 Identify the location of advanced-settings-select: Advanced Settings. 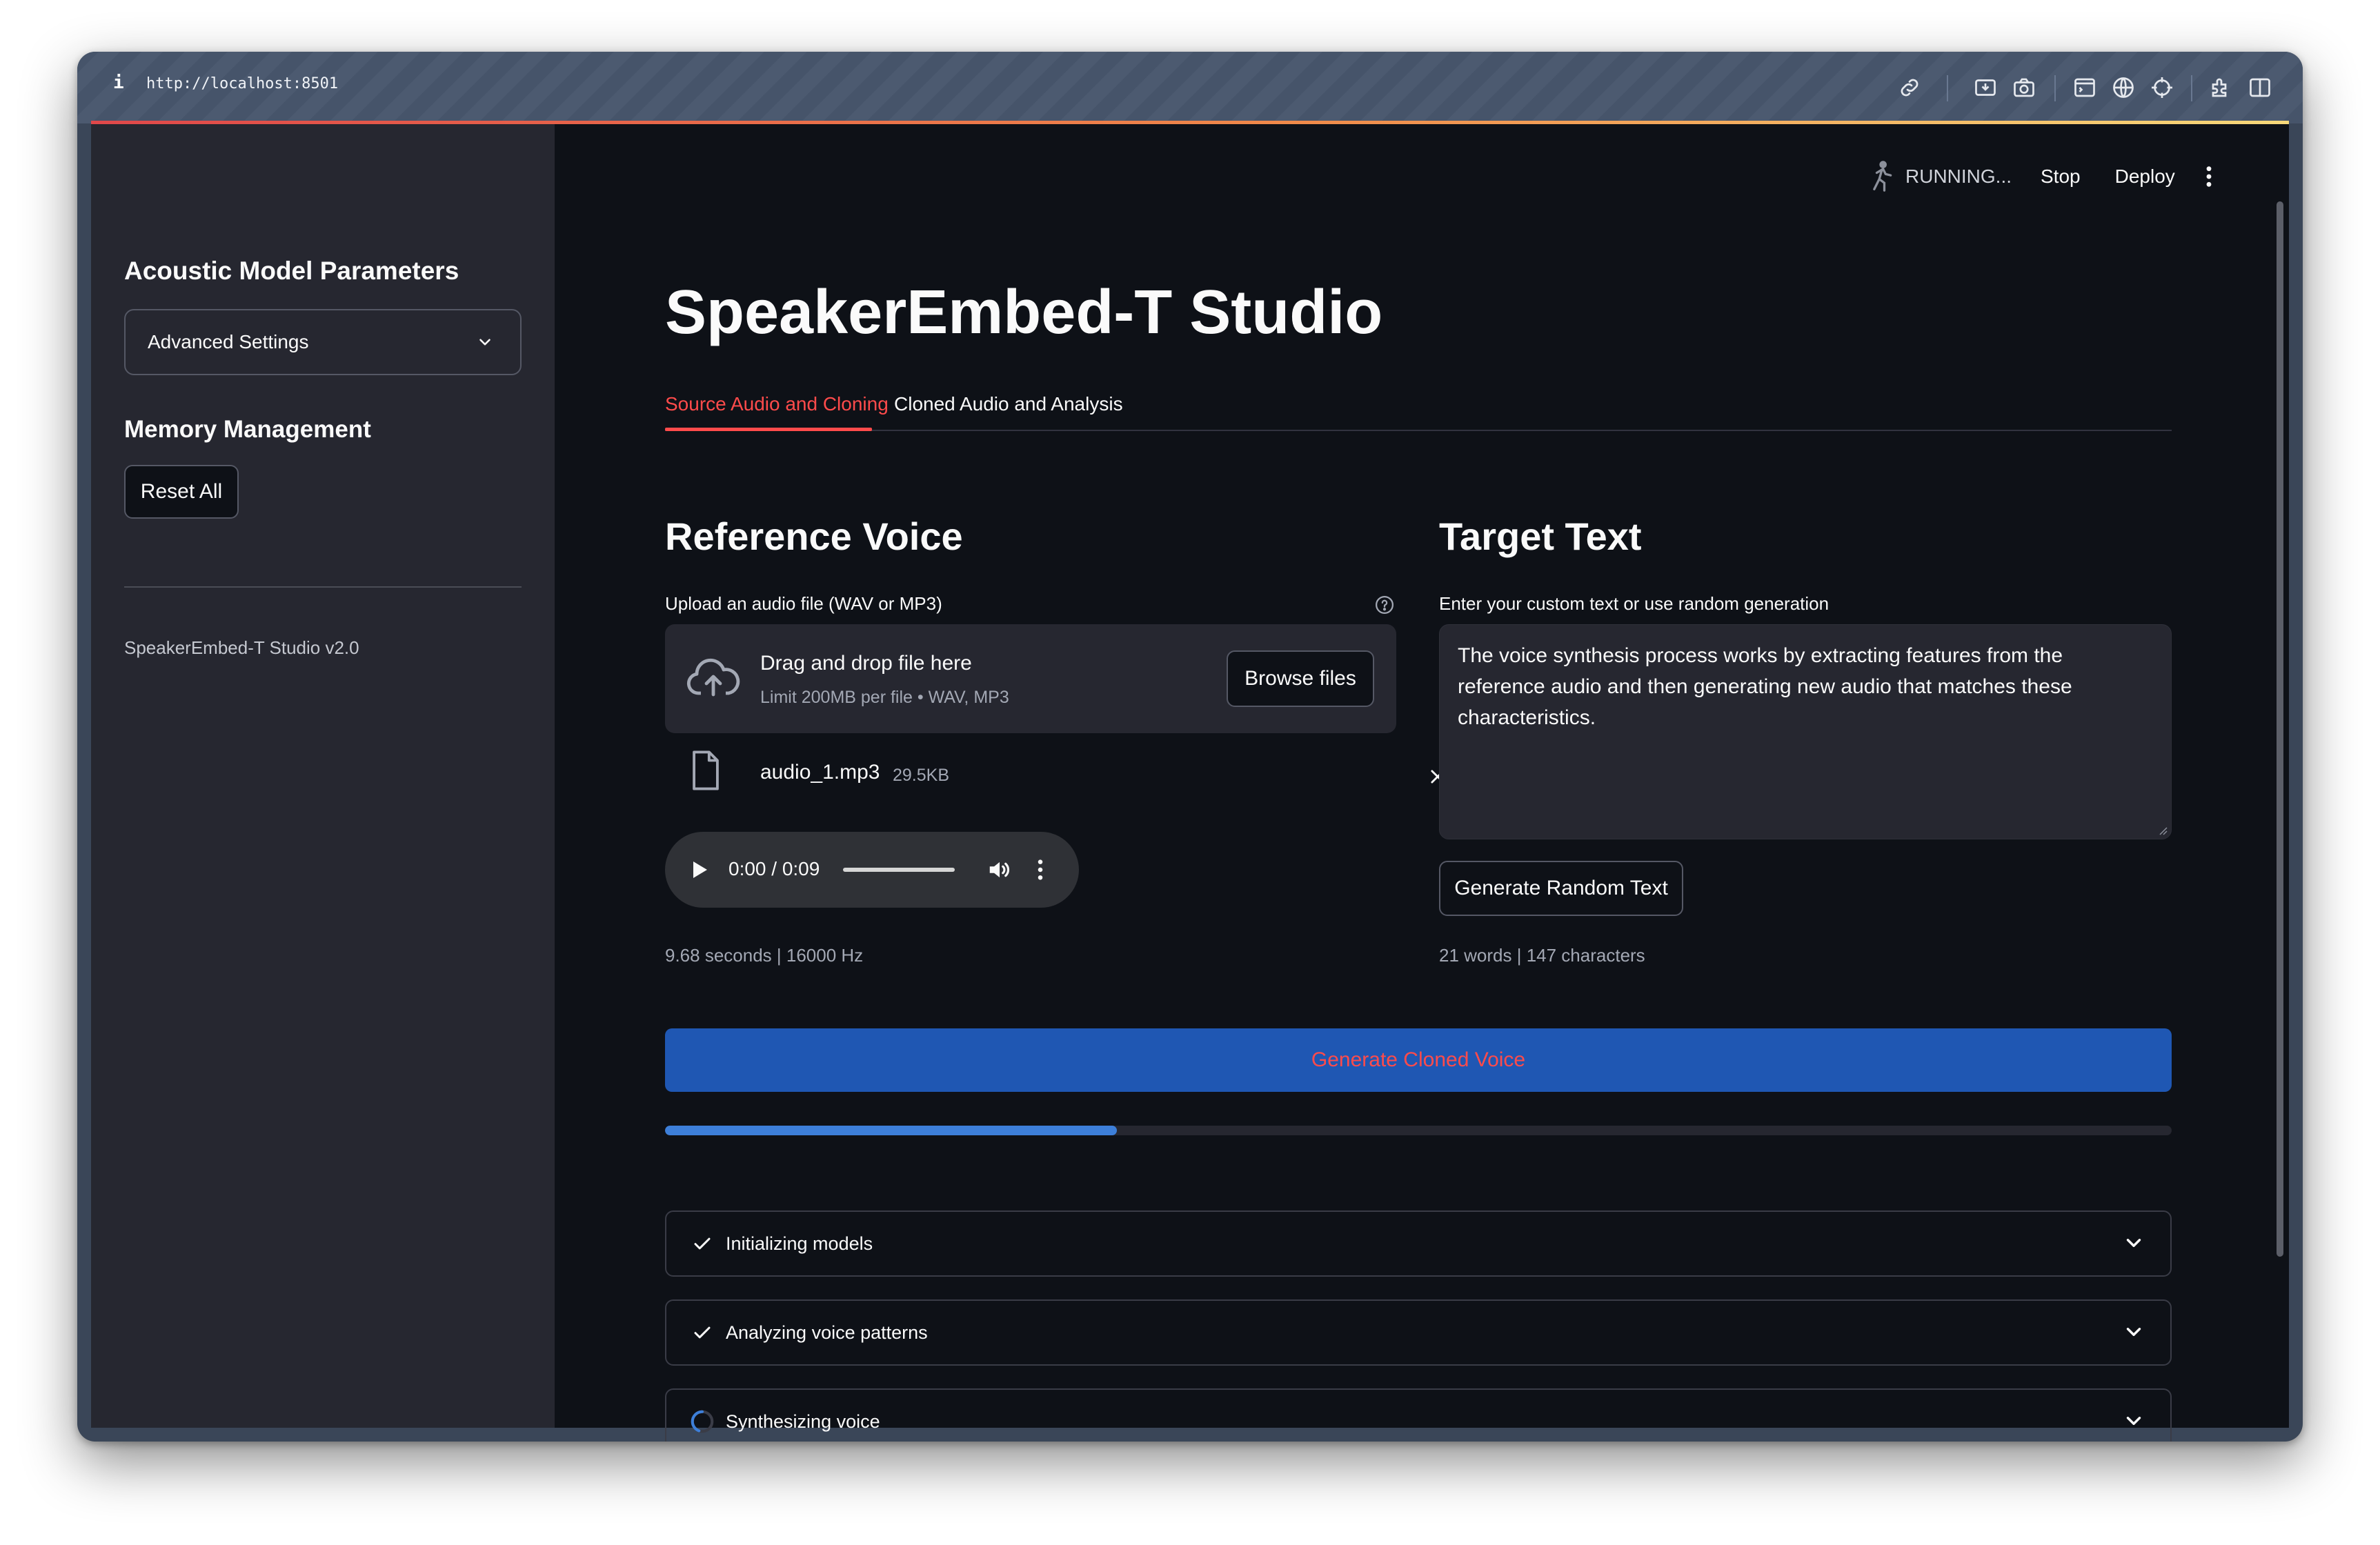
(323, 342).